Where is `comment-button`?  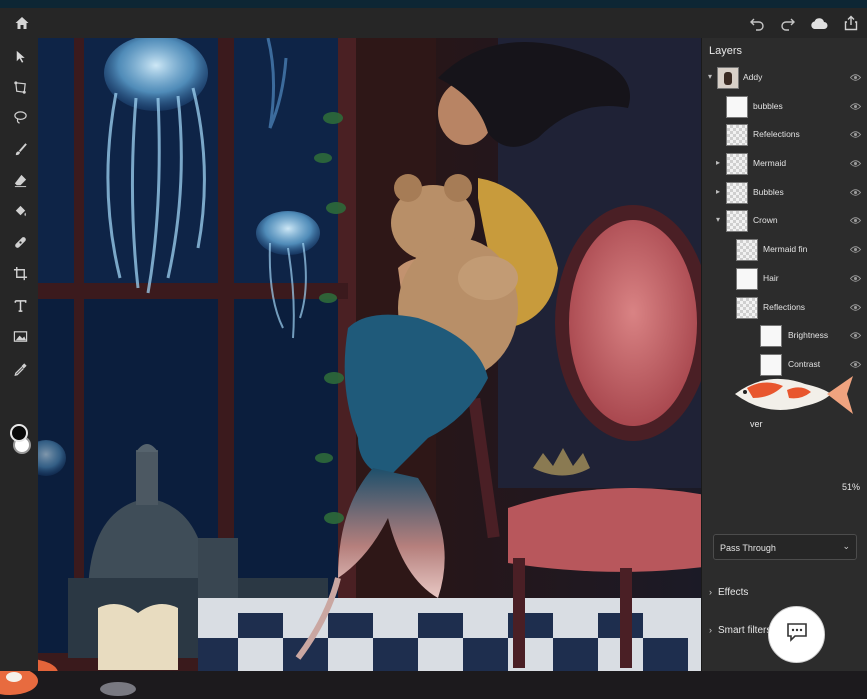 comment-button is located at coordinates (796, 634).